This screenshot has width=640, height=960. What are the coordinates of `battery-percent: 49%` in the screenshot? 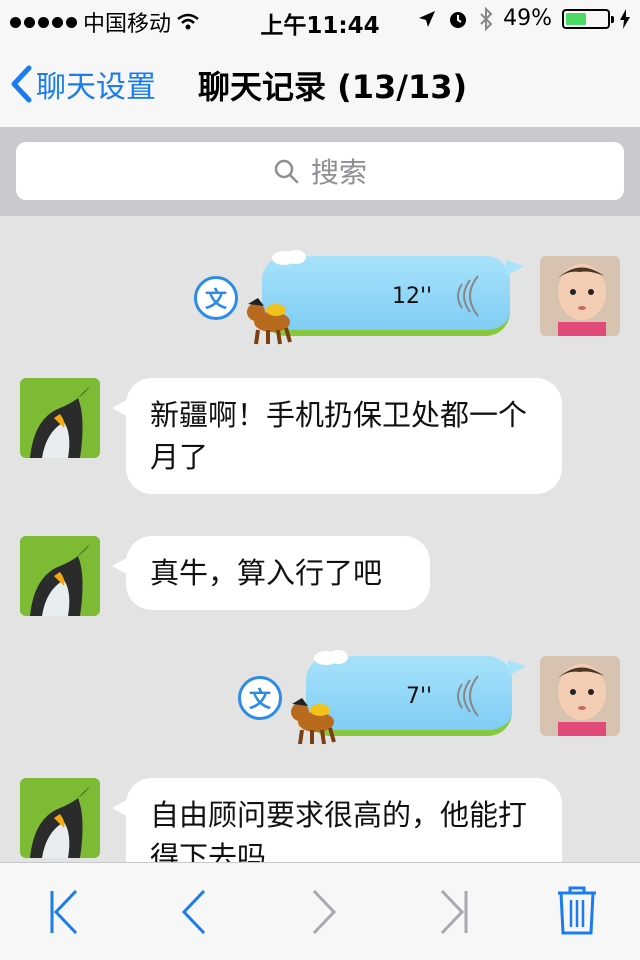 It's located at (527, 18).